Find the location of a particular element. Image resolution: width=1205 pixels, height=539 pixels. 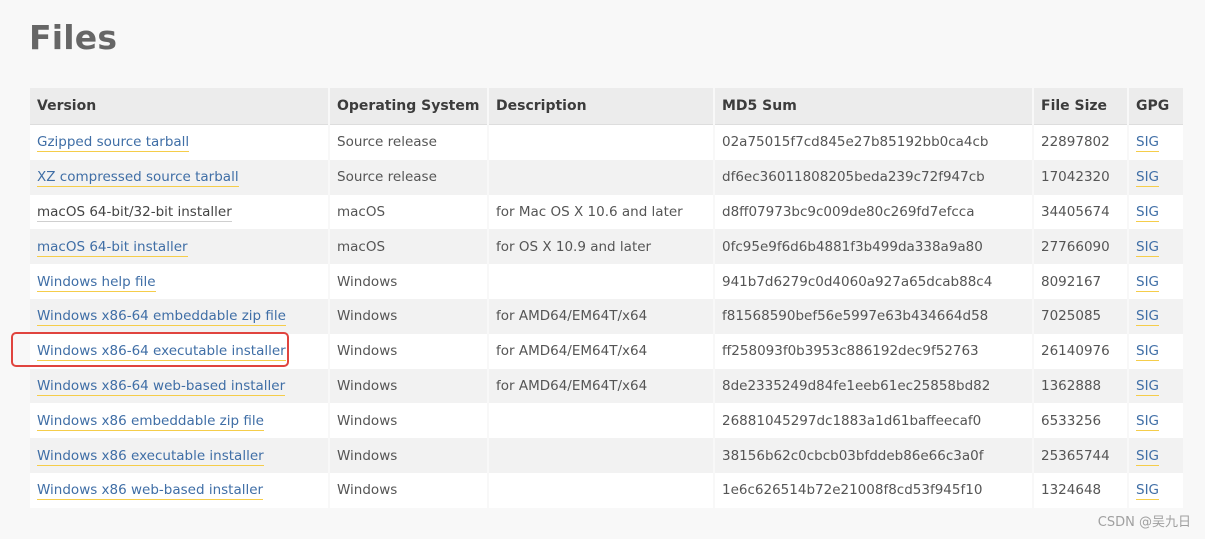

cell-md5: 26881045297dc1883a1d61baffeecaf0 is located at coordinates (873, 421).